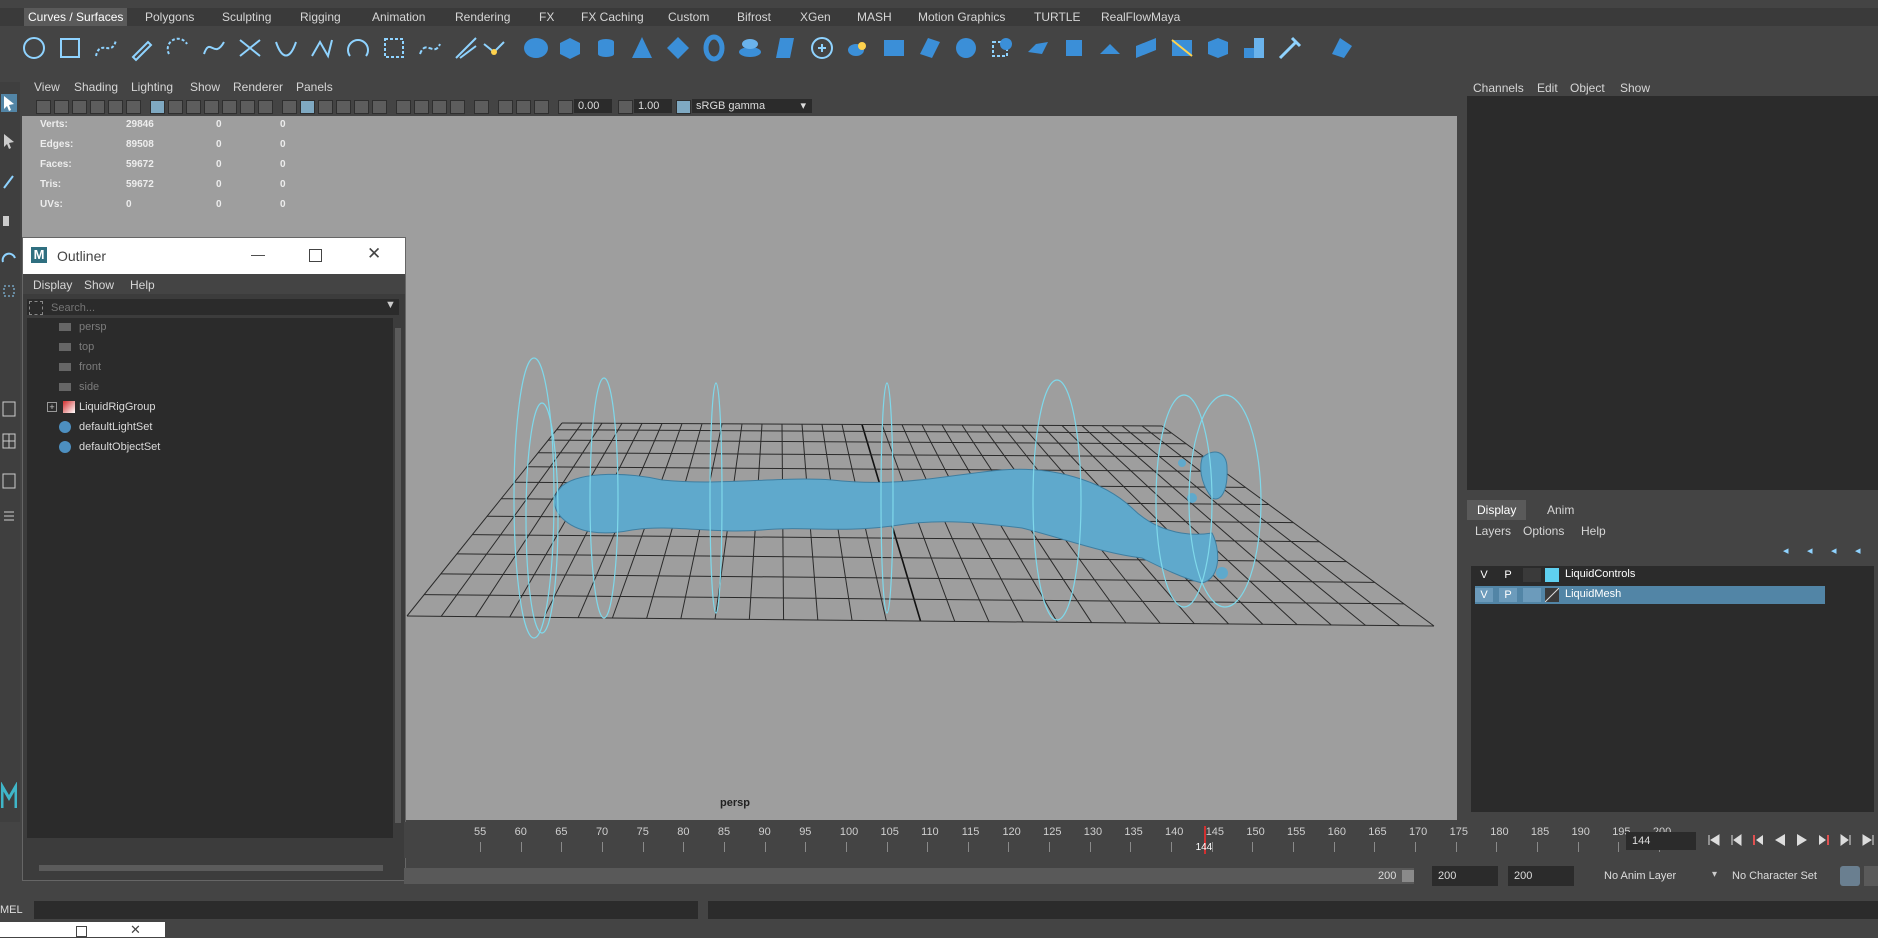  What do you see at coordinates (99, 285) in the screenshot?
I see `outliner-menu-show: Show` at bounding box center [99, 285].